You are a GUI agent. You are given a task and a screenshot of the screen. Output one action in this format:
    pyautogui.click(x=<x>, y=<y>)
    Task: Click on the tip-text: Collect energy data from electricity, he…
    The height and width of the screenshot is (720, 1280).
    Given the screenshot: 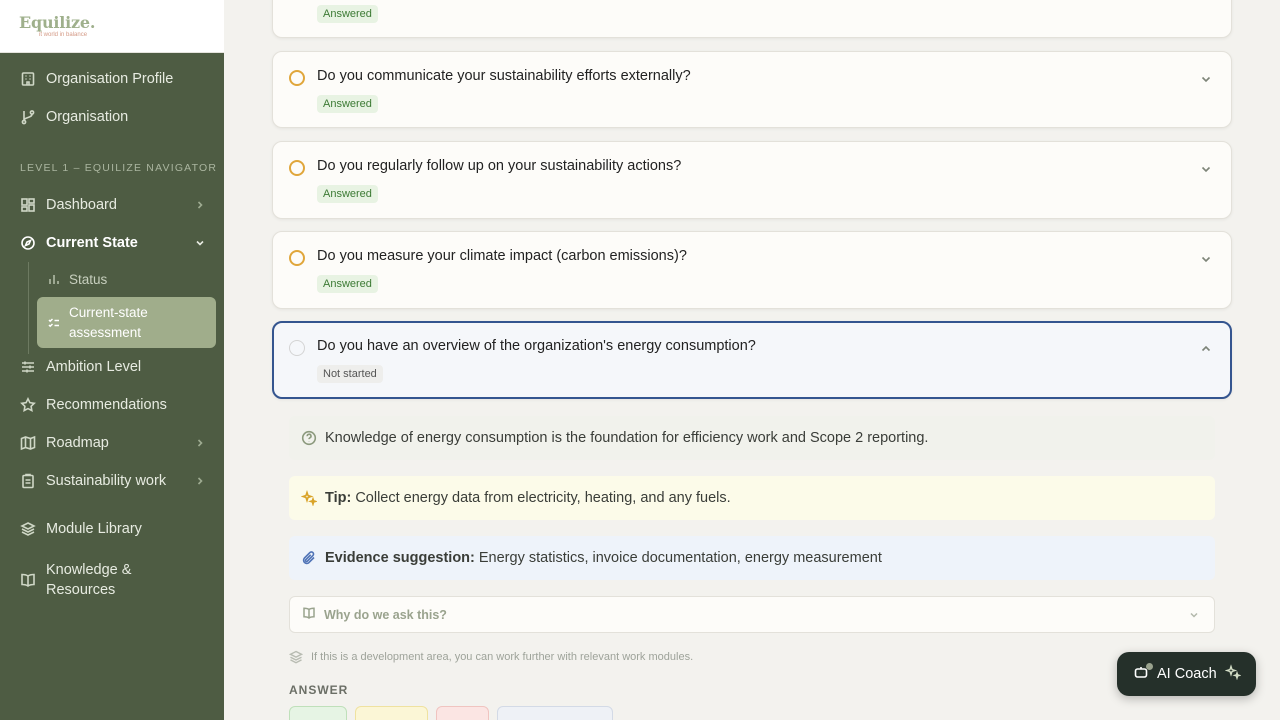 What is the action you would take?
    pyautogui.click(x=543, y=498)
    